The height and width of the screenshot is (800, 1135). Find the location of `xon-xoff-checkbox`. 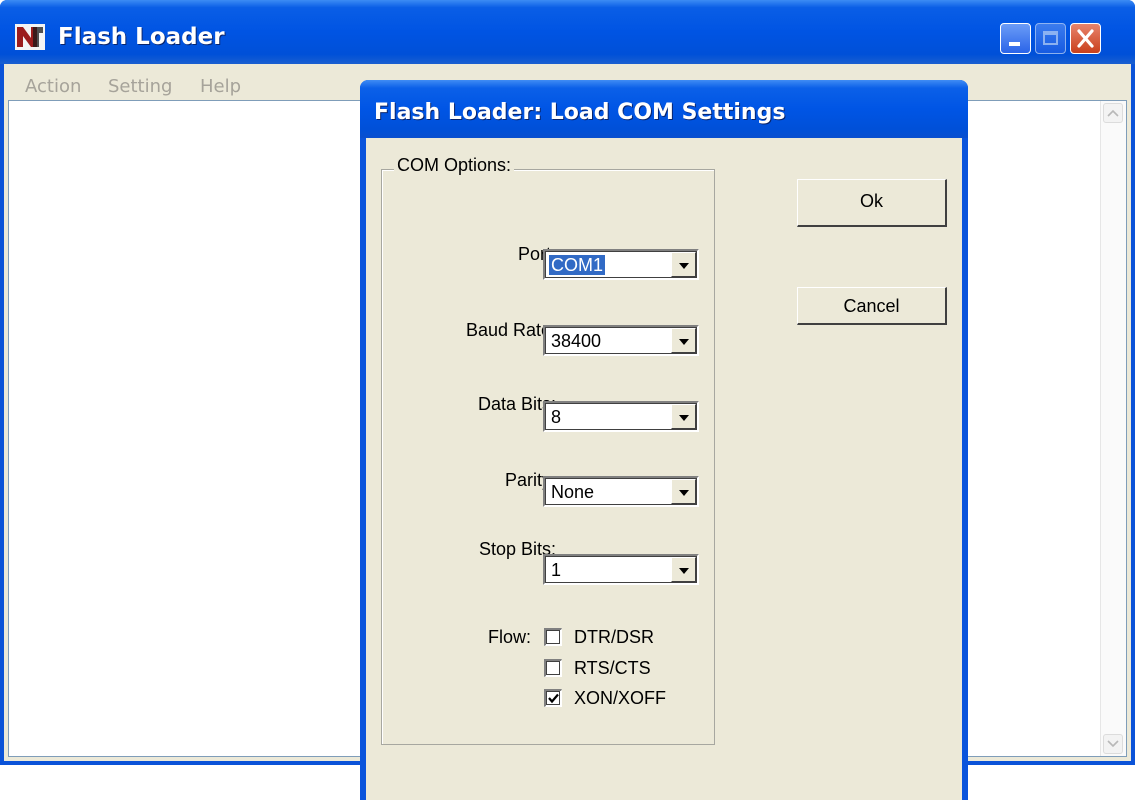

xon-xoff-checkbox is located at coordinates (553, 698).